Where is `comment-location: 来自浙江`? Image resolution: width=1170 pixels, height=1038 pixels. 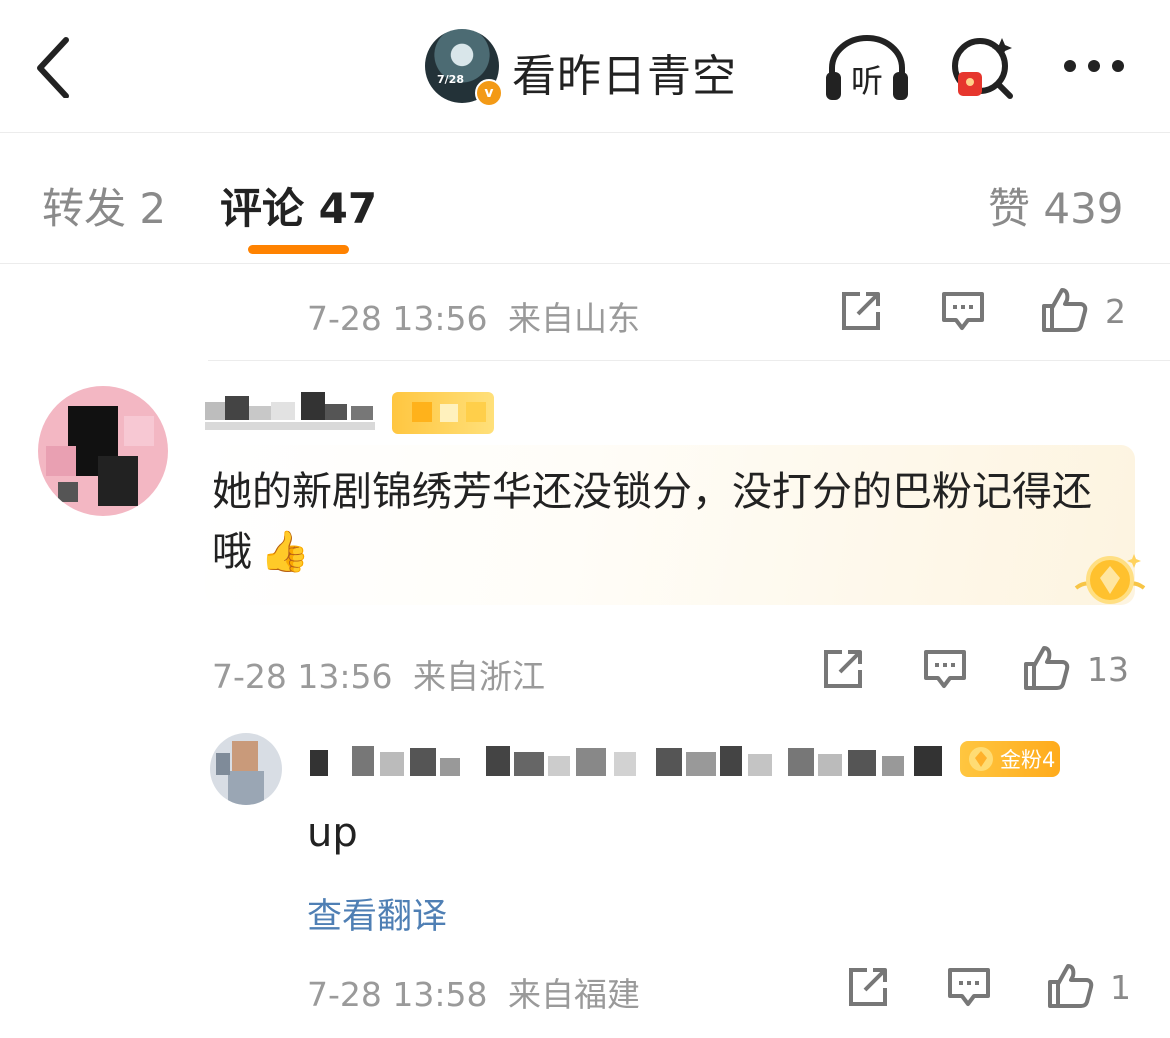
comment-location: 来自浙江 is located at coordinates (479, 676).